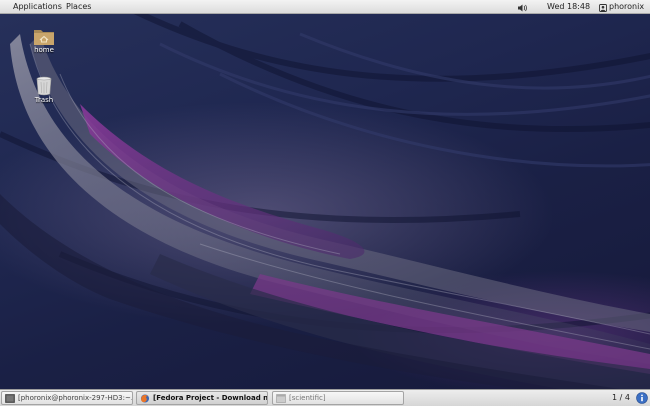 This screenshot has width=650, height=406. I want to click on speaker-icon, so click(522, 7).